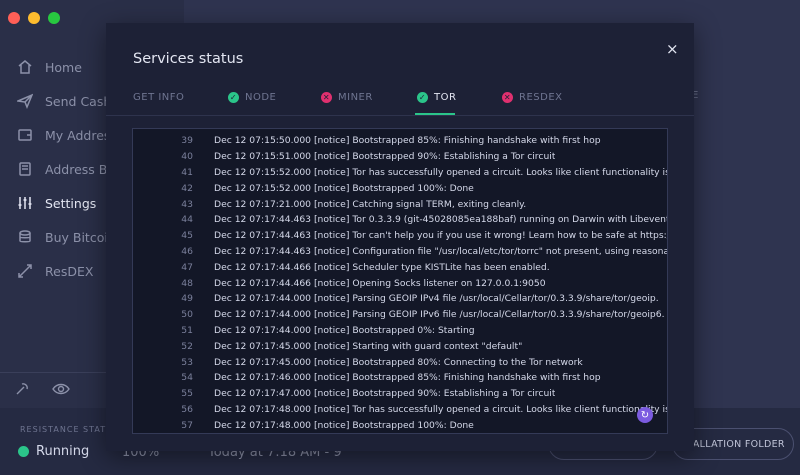  Describe the element at coordinates (187, 267) in the screenshot. I see `log-line-number: 47` at that location.